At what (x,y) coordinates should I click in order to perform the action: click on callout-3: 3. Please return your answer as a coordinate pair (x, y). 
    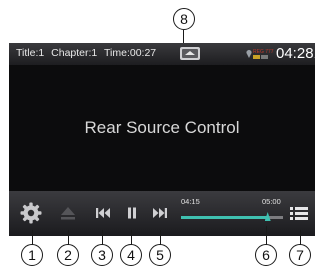
    Looking at the image, I should click on (102, 255).